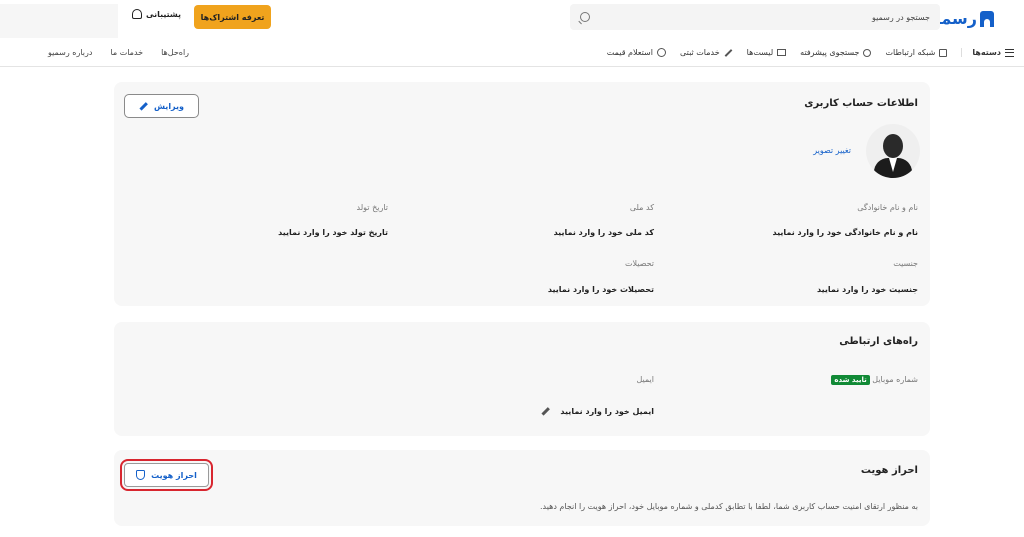 The image size is (1024, 537). What do you see at coordinates (987, 18) in the screenshot?
I see `logo-icon` at bounding box center [987, 18].